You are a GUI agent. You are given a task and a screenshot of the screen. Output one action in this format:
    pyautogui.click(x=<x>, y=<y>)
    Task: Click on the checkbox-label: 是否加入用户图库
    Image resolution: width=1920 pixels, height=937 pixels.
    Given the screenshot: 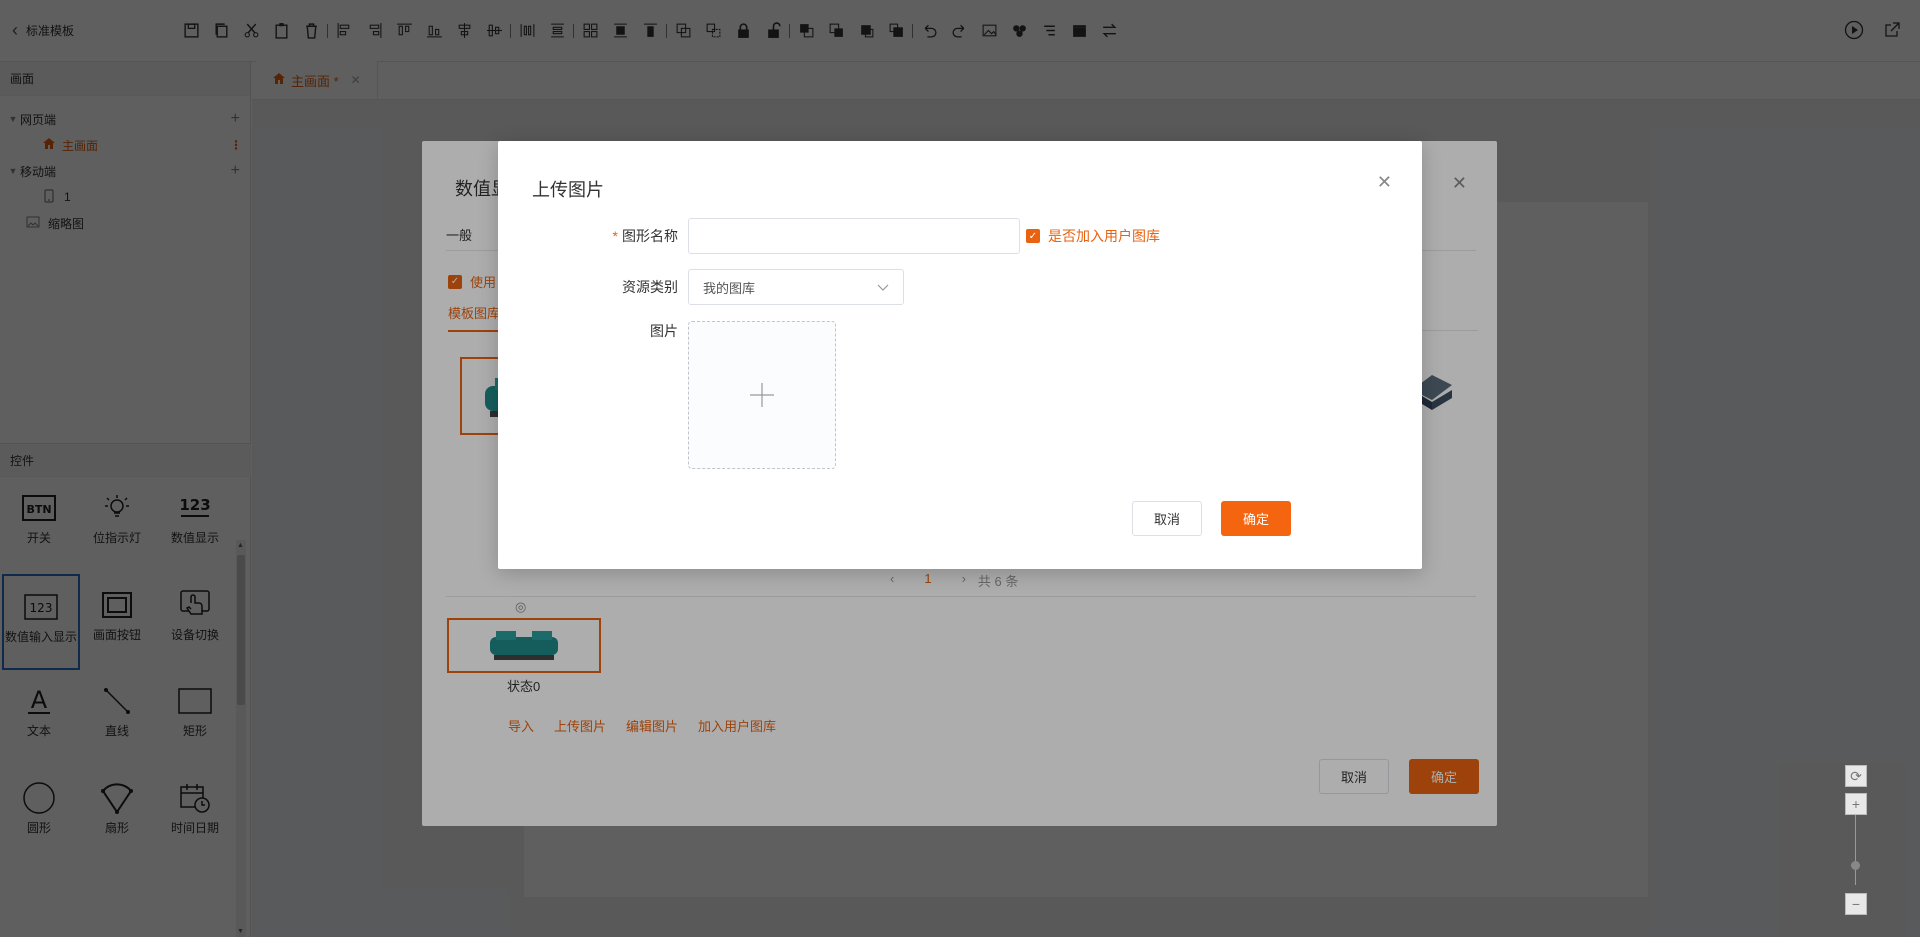 What is the action you would take?
    pyautogui.click(x=1104, y=236)
    